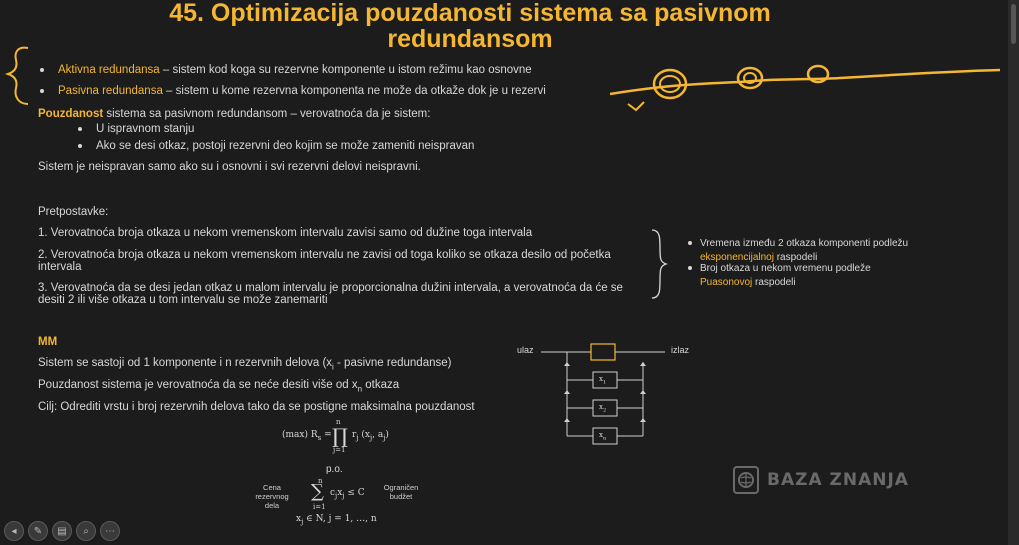  I want to click on formula-args2: , a, so click(378, 435).